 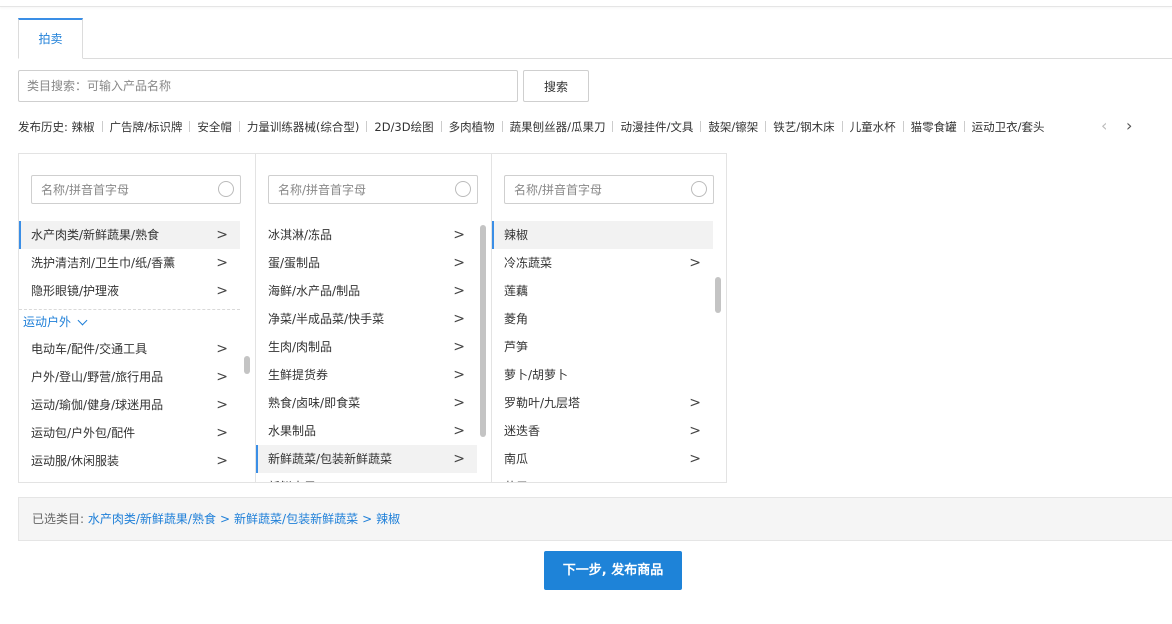 I want to click on category-item-label: 海鲜/水产品/制品, so click(x=314, y=291).